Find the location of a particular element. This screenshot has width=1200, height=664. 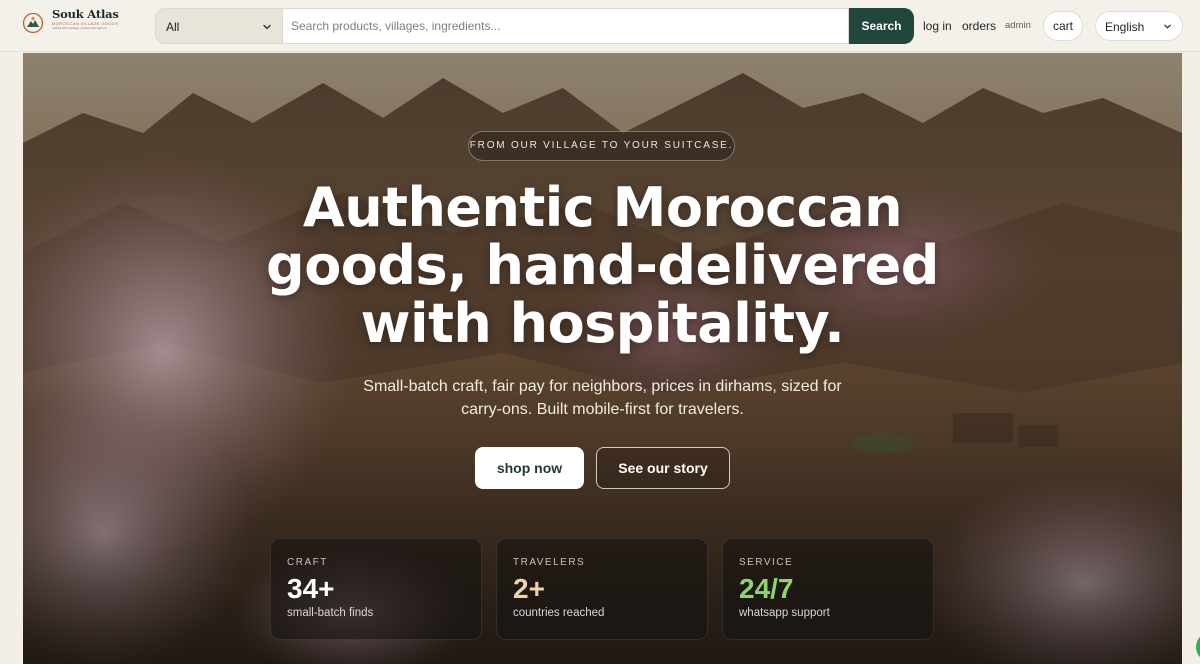

language-select-value: English is located at coordinates (1125, 27).